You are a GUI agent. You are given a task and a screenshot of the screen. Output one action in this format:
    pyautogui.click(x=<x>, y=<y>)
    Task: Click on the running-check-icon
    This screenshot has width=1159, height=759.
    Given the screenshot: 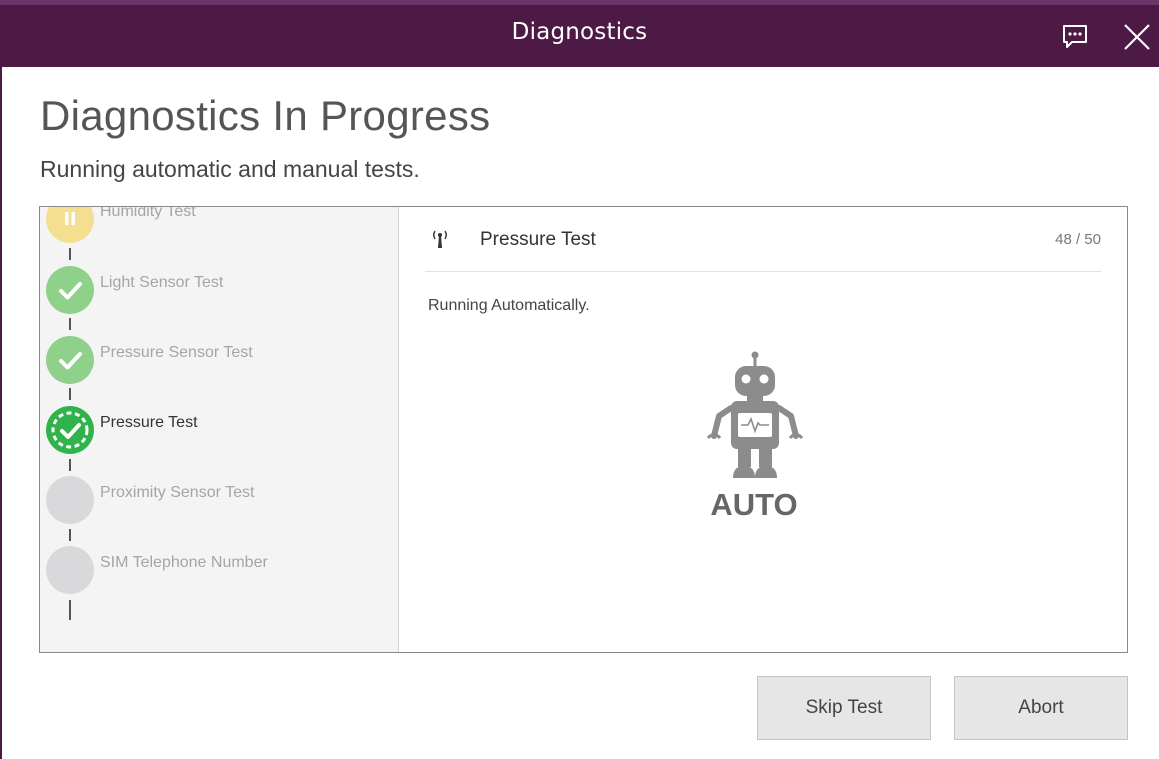 What is the action you would take?
    pyautogui.click(x=70, y=430)
    